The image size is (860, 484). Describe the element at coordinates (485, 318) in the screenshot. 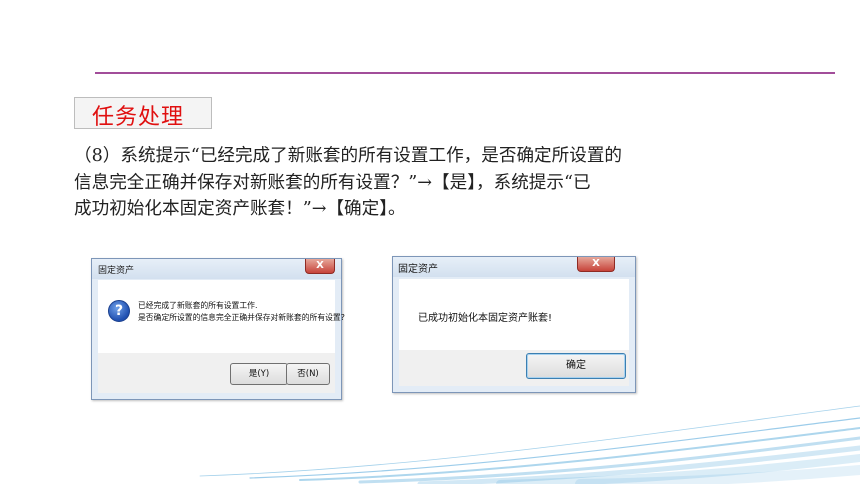

I see `dialog-message: 已成功初始化本固定资产账套!` at that location.